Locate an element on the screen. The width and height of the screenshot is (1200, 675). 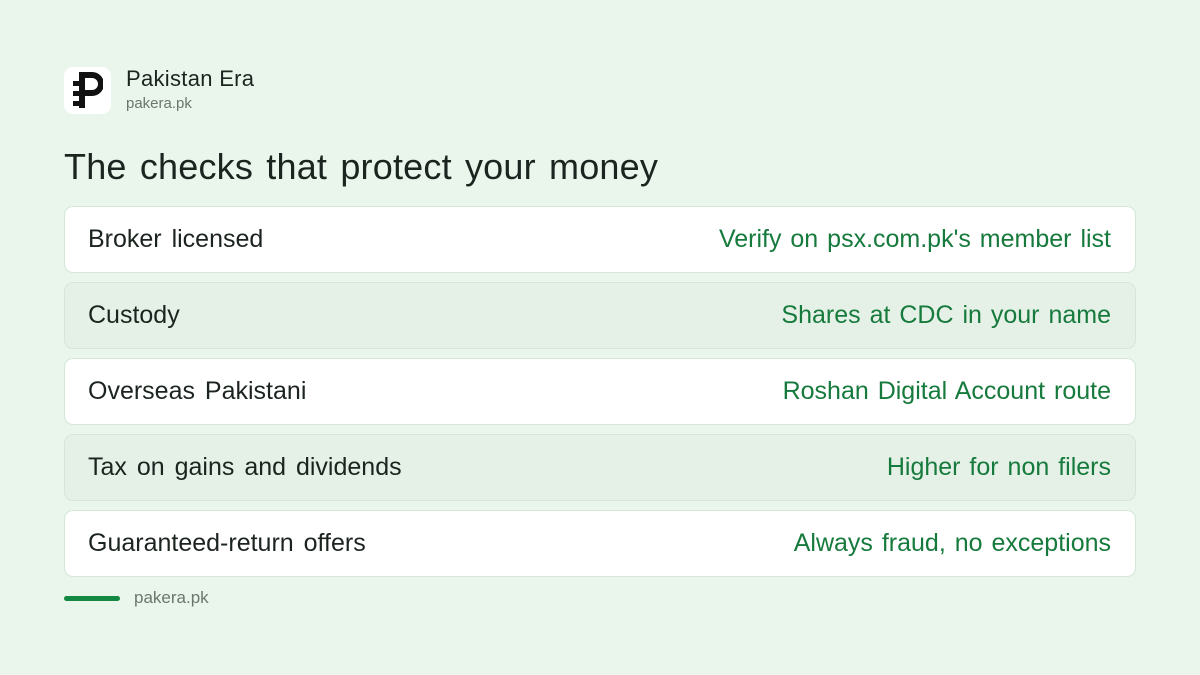
footer-accent-bar is located at coordinates (92, 598).